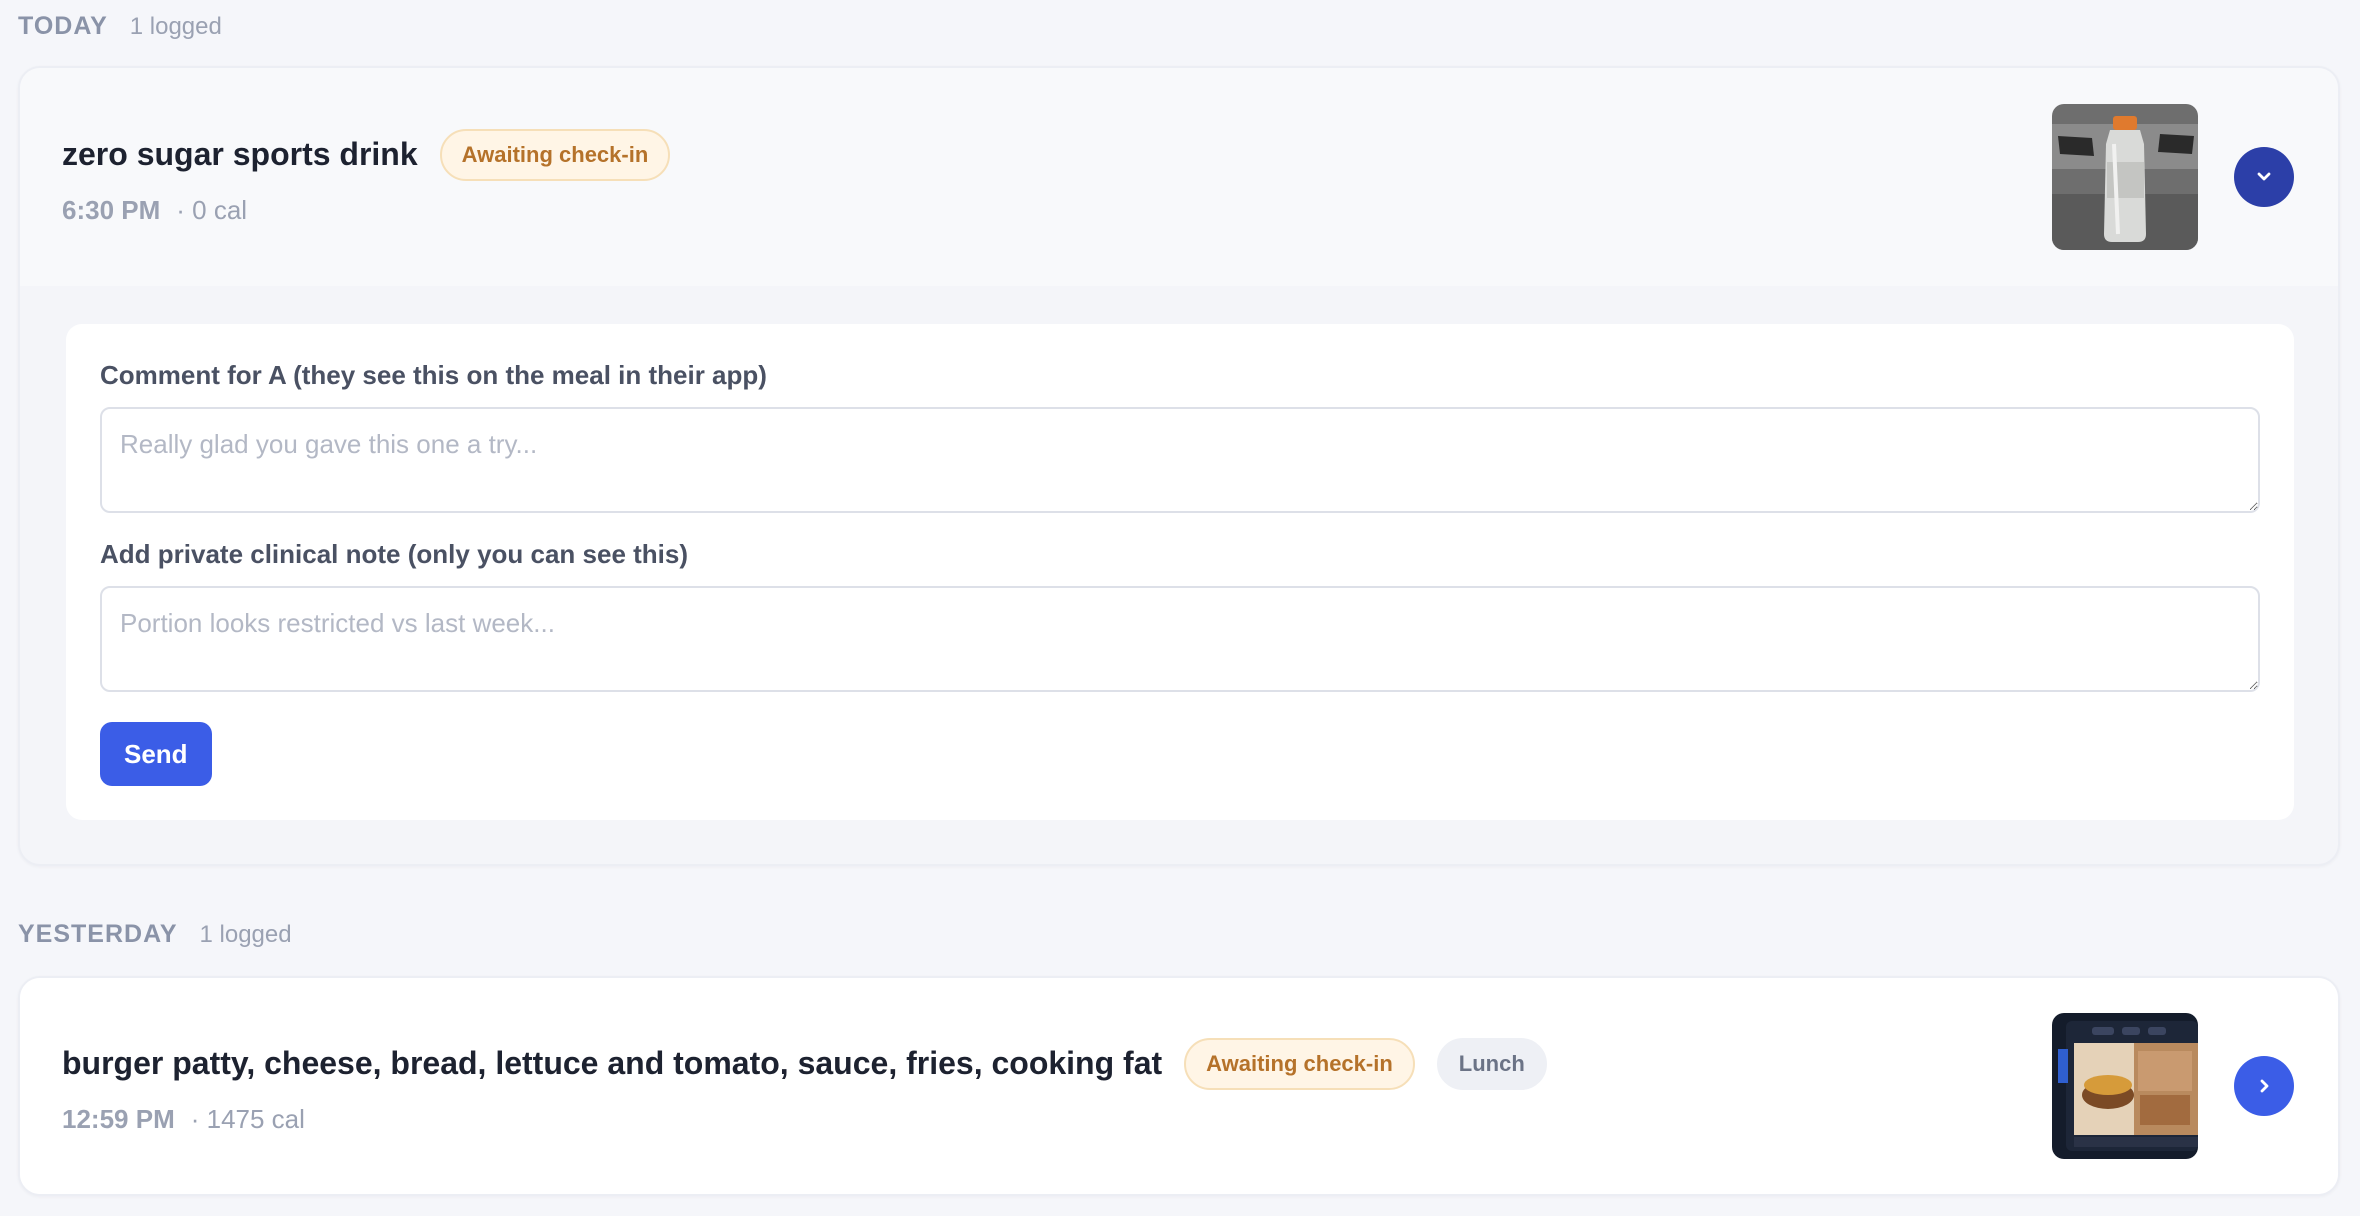  I want to click on section-header-yesterday: YESTERDAY 1 logged, so click(155, 934).